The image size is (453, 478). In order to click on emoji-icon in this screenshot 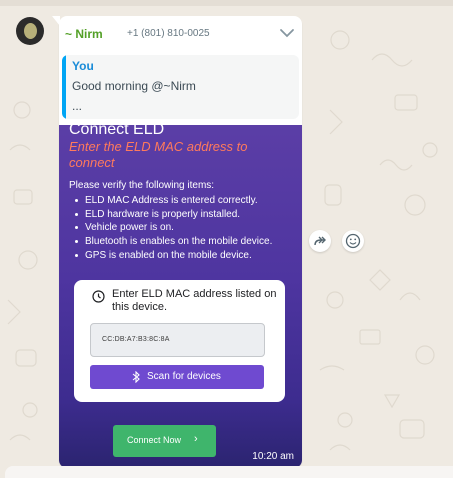, I will do `click(353, 241)`.